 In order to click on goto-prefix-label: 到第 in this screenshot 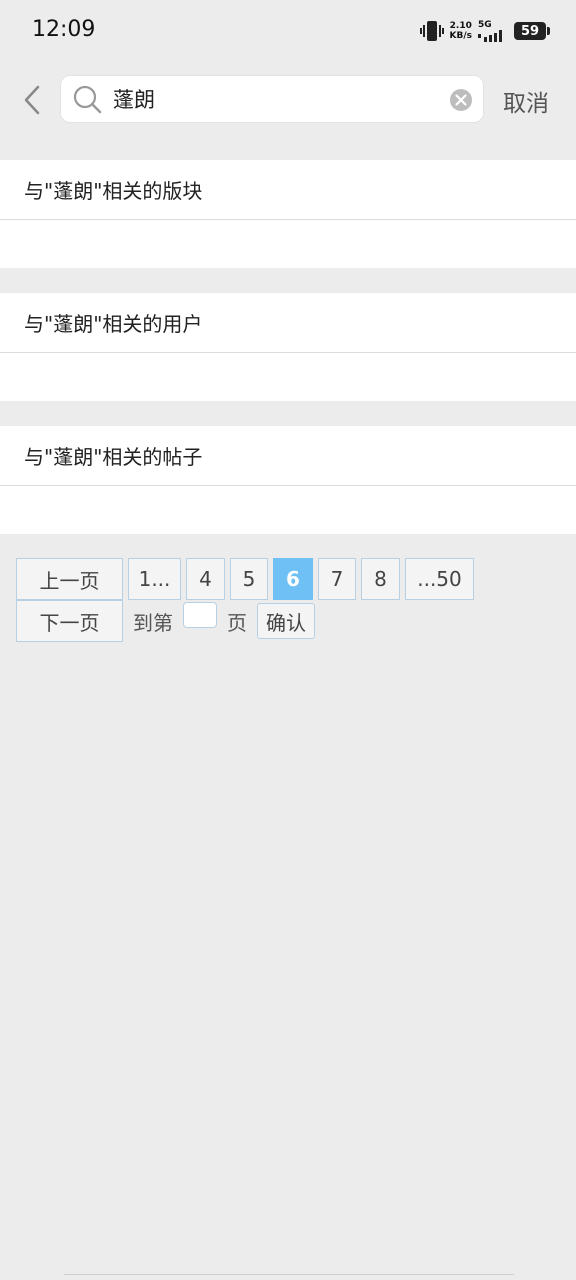, I will do `click(153, 622)`.